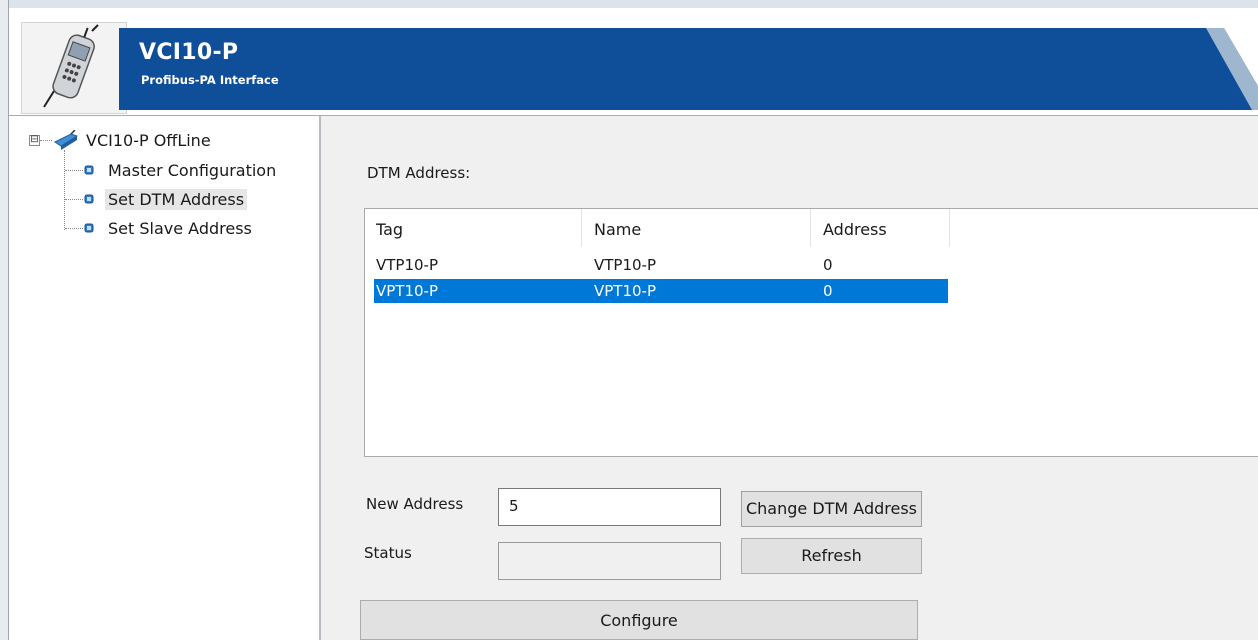 The height and width of the screenshot is (641, 1258). I want to click on column-header-name: Name, so click(696, 228).